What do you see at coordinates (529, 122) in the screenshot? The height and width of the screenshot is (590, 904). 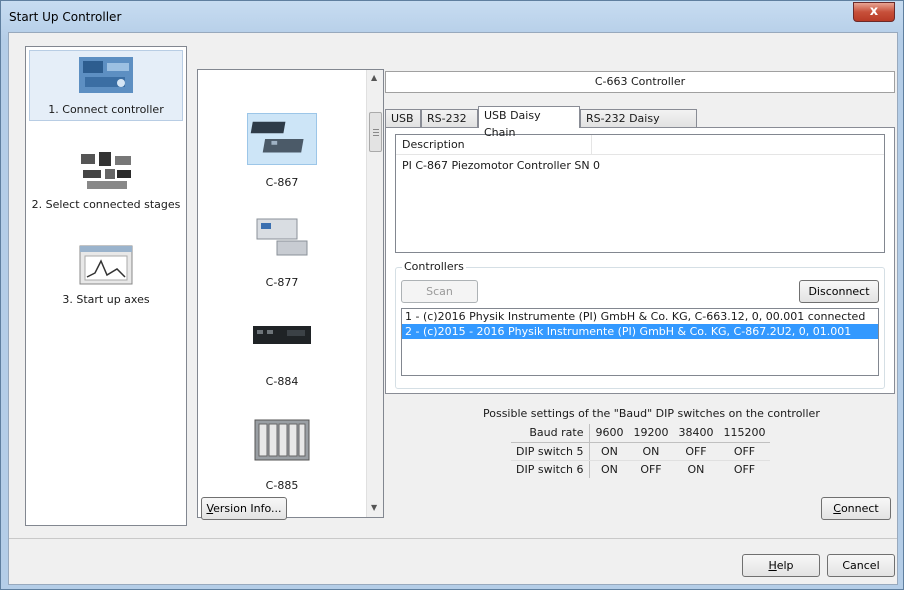 I see `tab-usb-daisy-chain: USB Daisy Chain` at bounding box center [529, 122].